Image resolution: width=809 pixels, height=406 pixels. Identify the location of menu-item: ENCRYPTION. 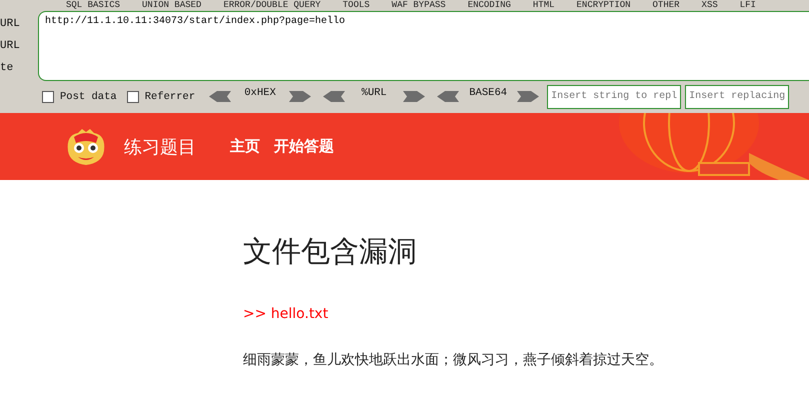
(603, 5).